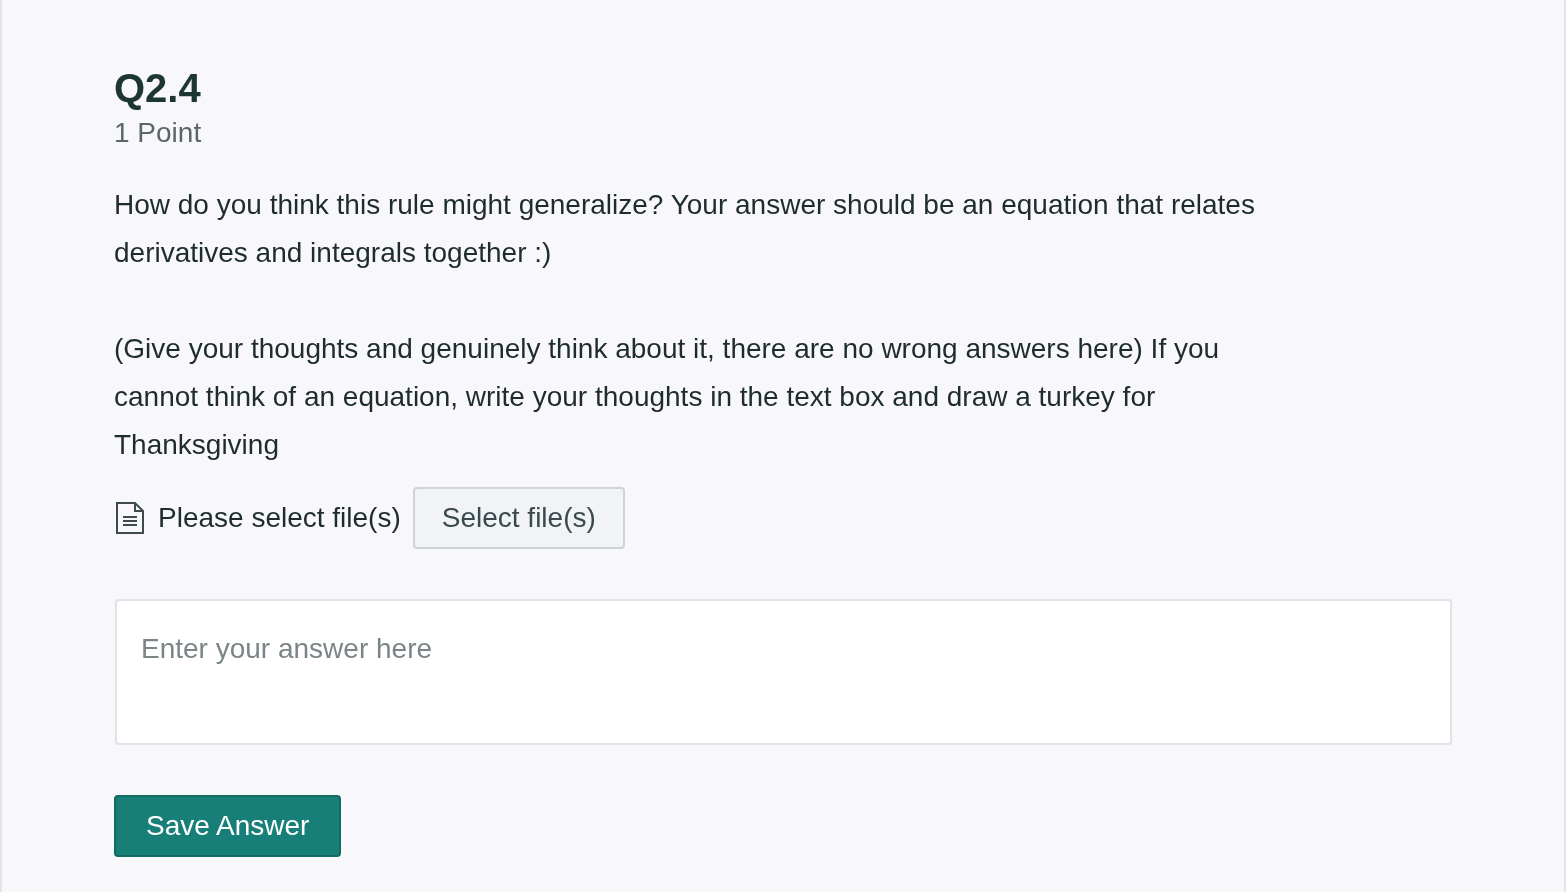  I want to click on question-text: (Give your thoughts and genuinely think about it, there are no wrong answers here) If you cannot think of an equation, write your thoughts in the text box and draw a turkey for Thanksgiving, so click(667, 397).